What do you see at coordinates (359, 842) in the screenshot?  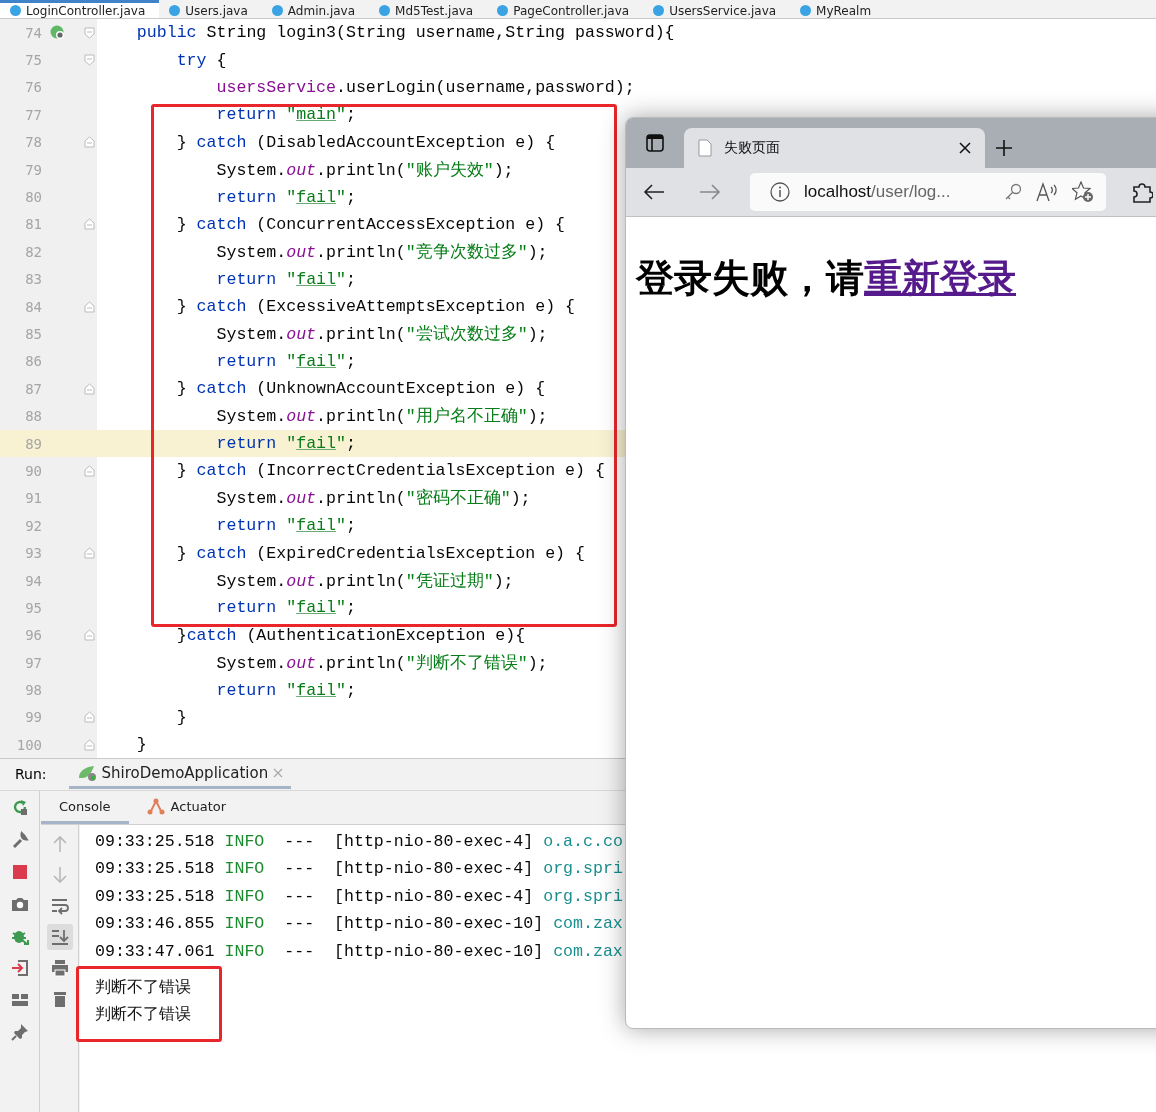 I see `log-line: 09:33:25.518 INFO --- [http-nio-80-exec-4] o.a.c.co` at bounding box center [359, 842].